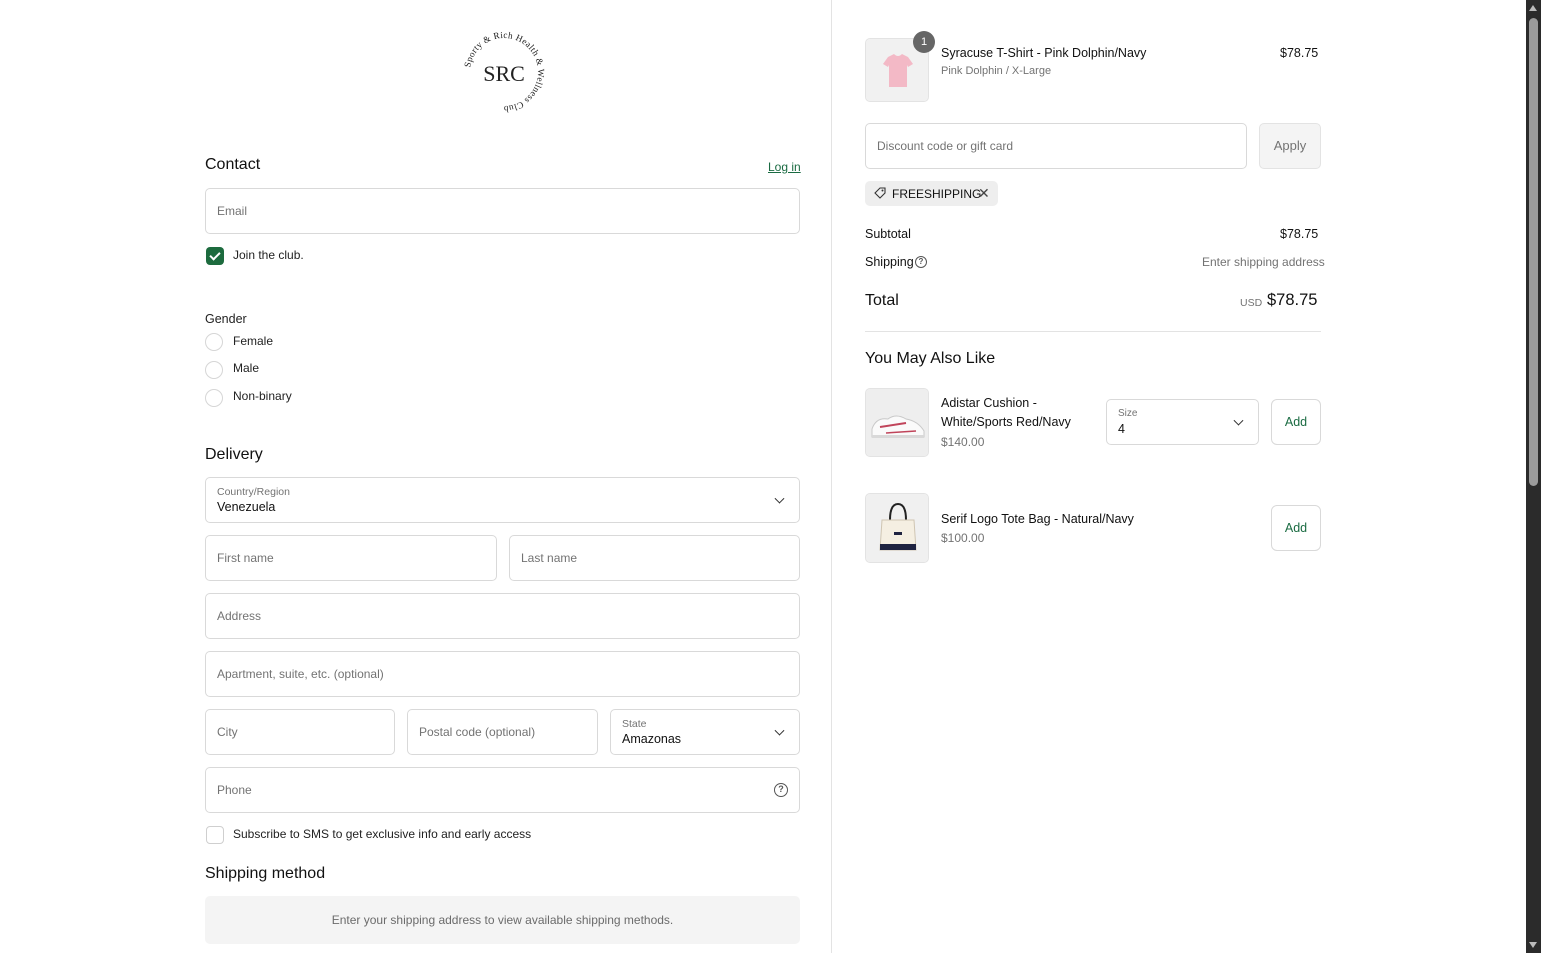  I want to click on state-value: Amazonas, so click(652, 739).